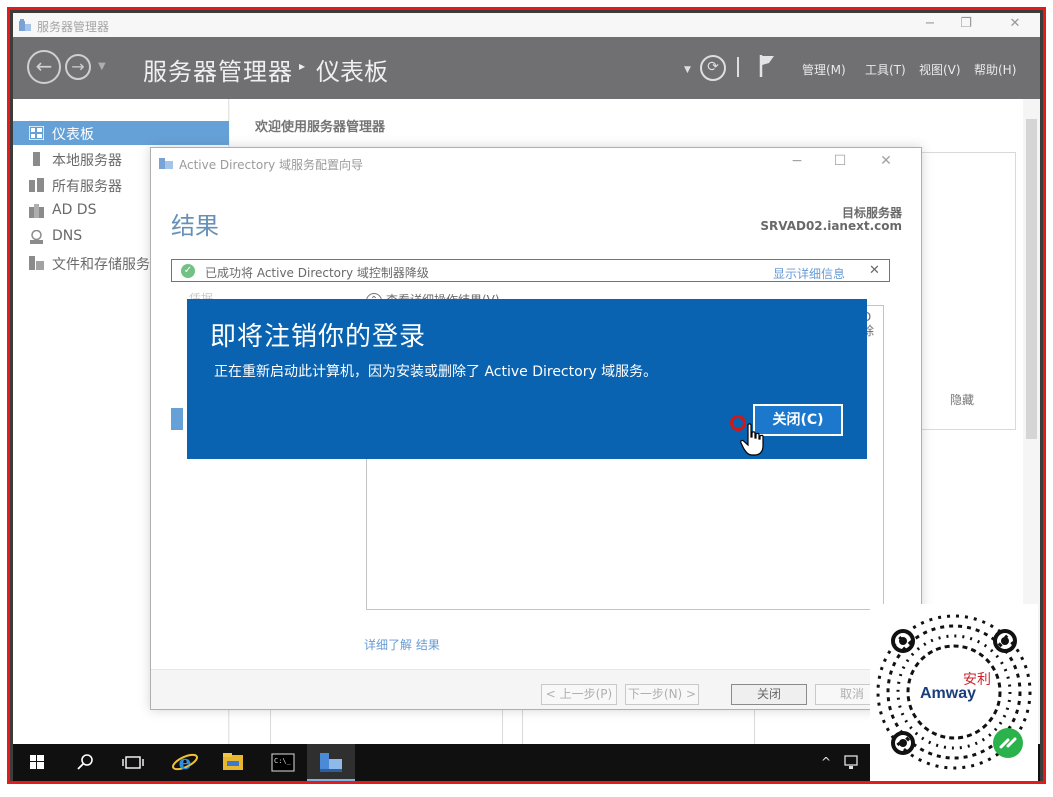 Image resolution: width=1053 pixels, height=797 pixels. I want to click on start-icon, so click(37, 762).